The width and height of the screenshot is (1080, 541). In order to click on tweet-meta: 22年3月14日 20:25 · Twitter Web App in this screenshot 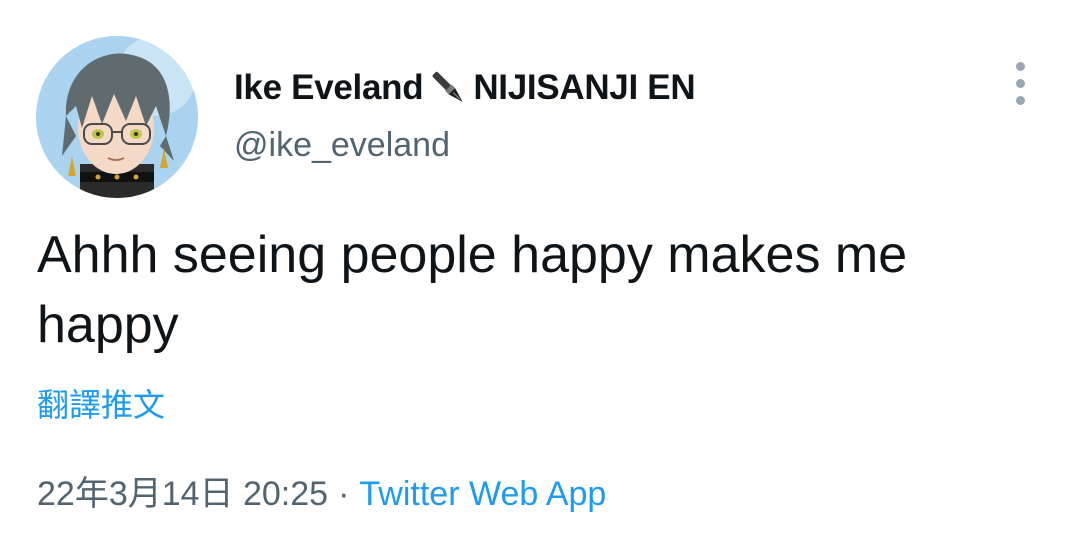, I will do `click(321, 490)`.